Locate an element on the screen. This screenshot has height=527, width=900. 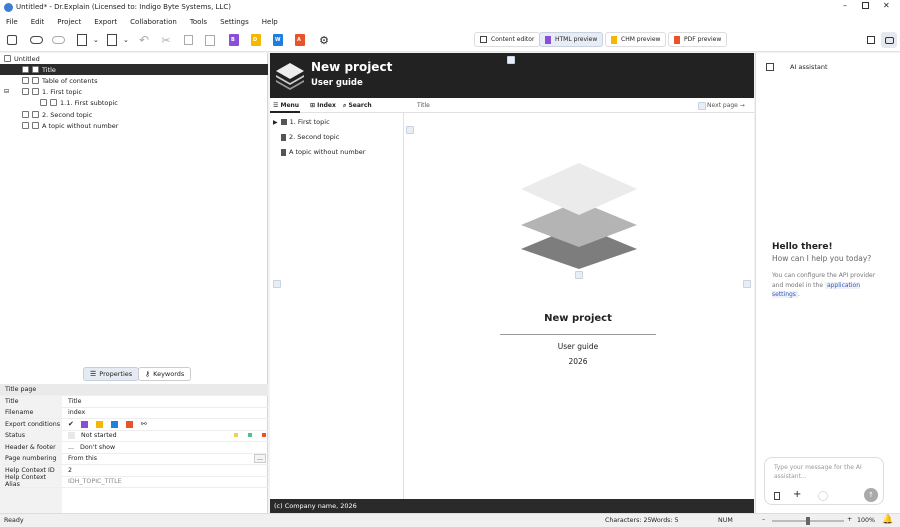
check-icon: ✔ is located at coordinates (71, 424).